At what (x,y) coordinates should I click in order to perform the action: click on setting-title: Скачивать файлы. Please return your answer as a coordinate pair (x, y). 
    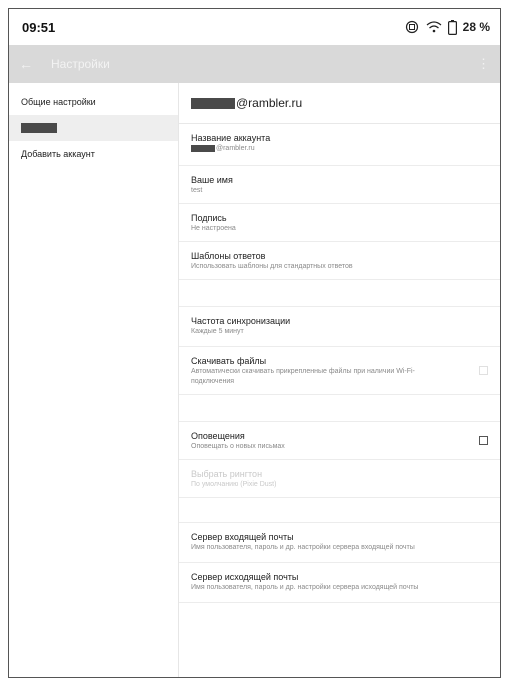
    Looking at the image, I should click on (229, 361).